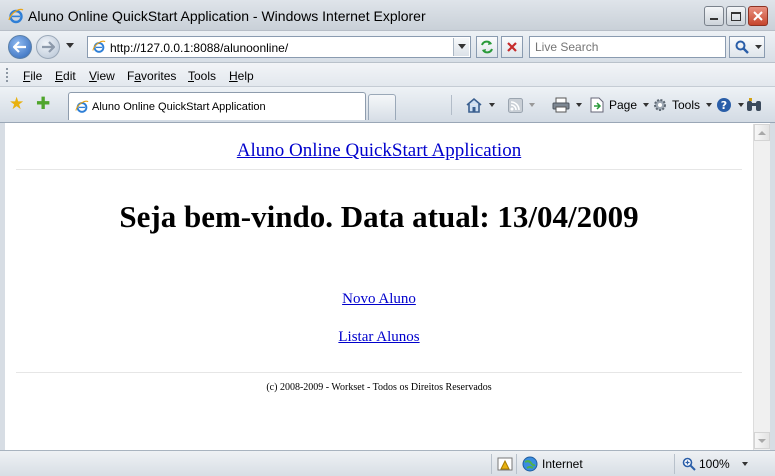 This screenshot has height=476, width=775. I want to click on tab-label: Aluno Online QuickStart Application, so click(179, 107).